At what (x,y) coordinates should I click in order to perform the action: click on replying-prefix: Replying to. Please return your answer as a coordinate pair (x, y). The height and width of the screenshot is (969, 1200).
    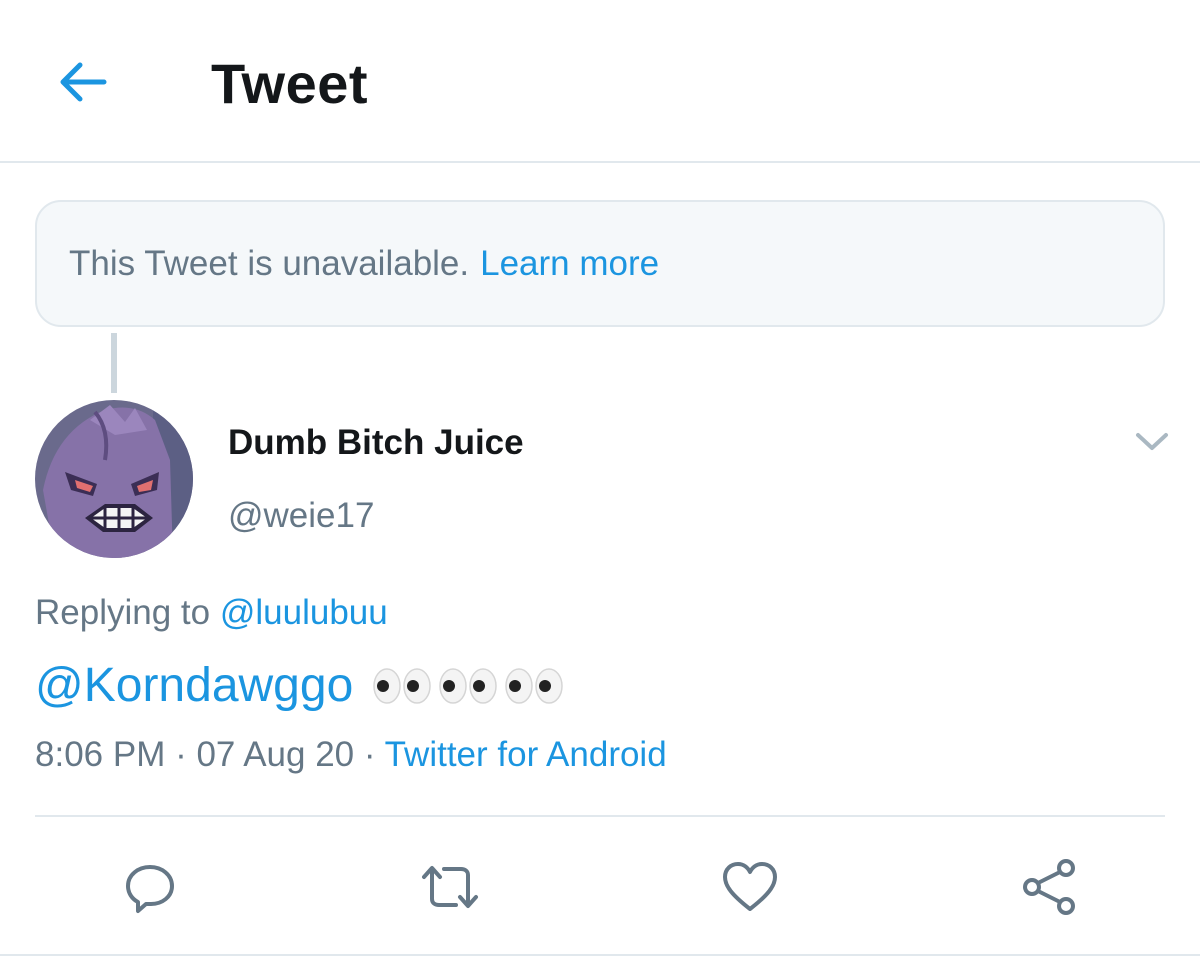
    Looking at the image, I should click on (123, 612).